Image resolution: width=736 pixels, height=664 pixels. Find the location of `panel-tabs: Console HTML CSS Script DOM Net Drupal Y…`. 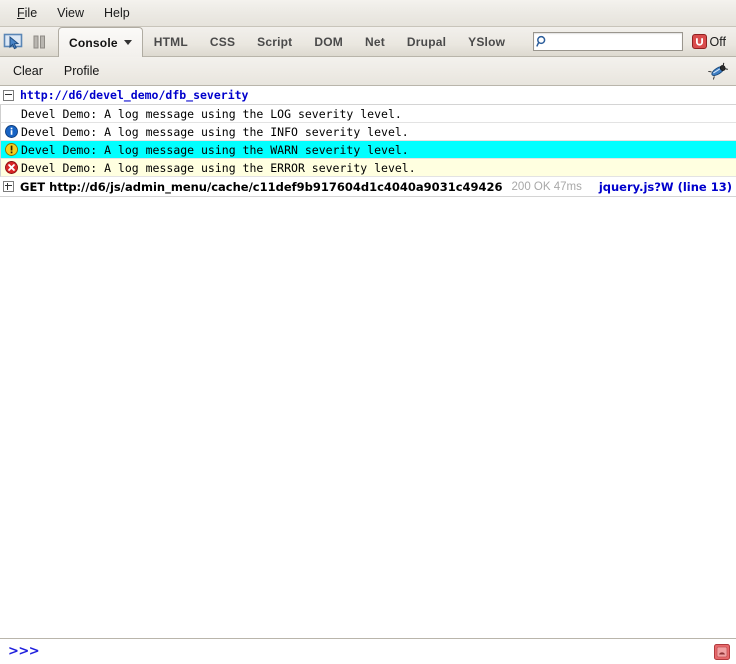

panel-tabs: Console HTML CSS Script DOM Net Drupal Y… is located at coordinates (287, 42).